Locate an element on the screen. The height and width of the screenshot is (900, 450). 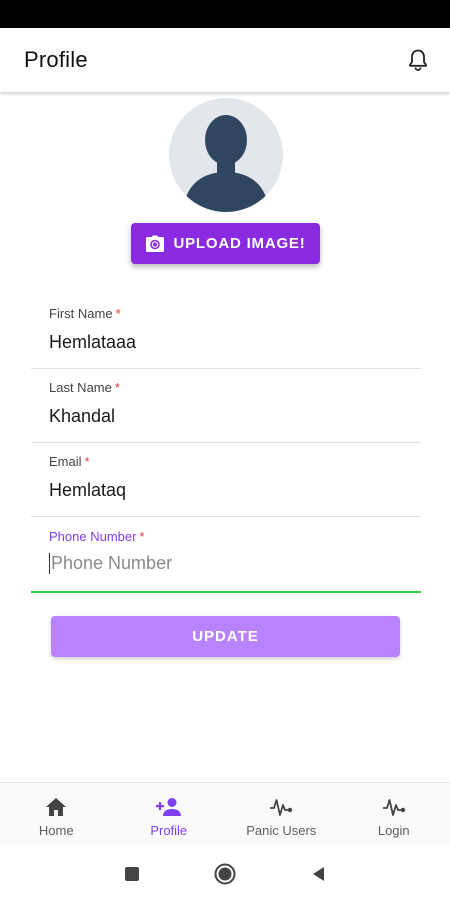
nav-label-home: Home is located at coordinates (56, 830).